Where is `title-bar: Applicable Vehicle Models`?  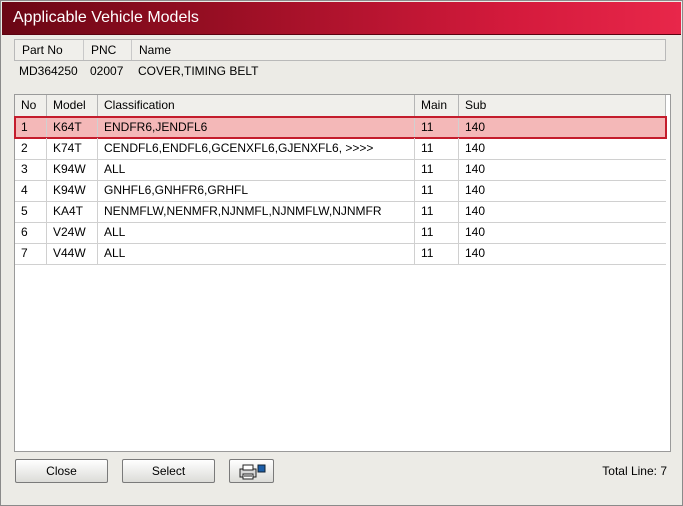
title-bar: Applicable Vehicle Models is located at coordinates (341, 18).